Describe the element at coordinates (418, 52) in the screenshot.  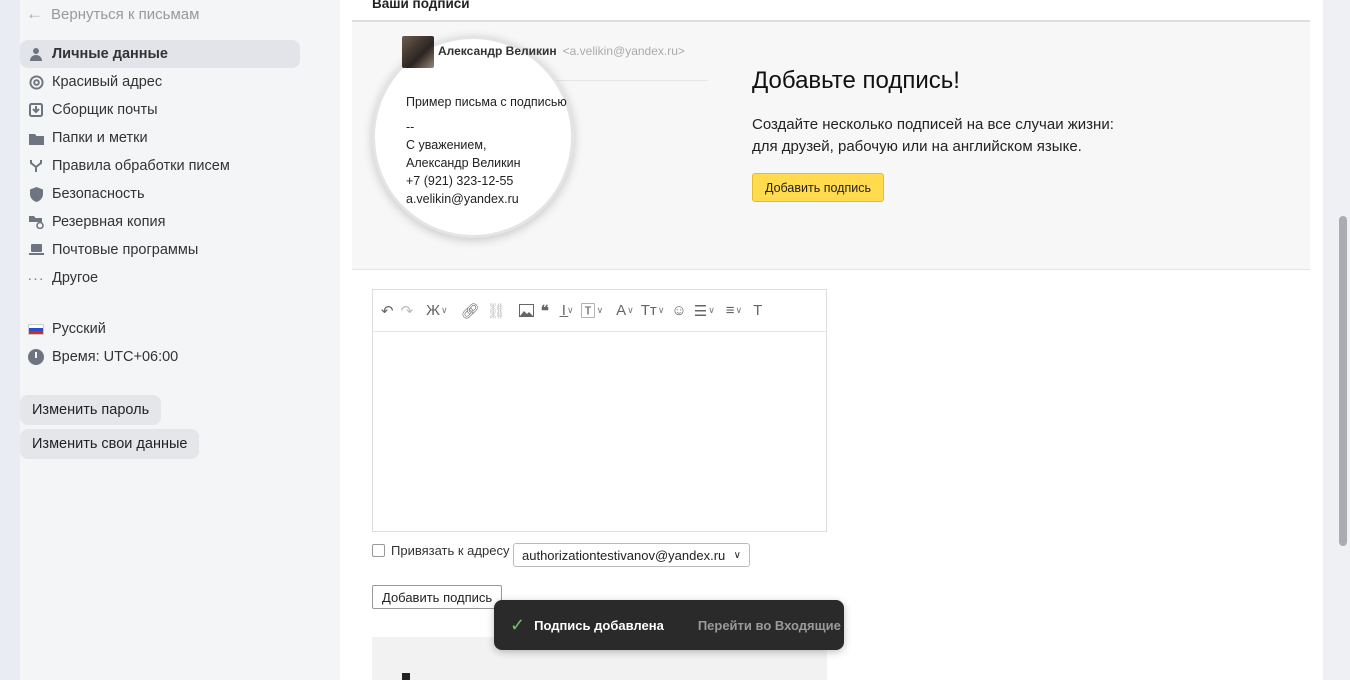
I see `sender-avatar` at that location.